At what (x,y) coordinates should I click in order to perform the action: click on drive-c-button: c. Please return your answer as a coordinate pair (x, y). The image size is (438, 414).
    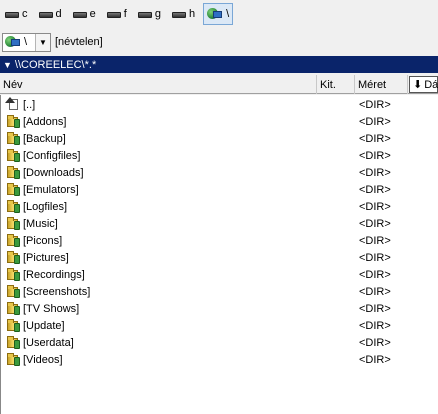
    Looking at the image, I should click on (16, 14).